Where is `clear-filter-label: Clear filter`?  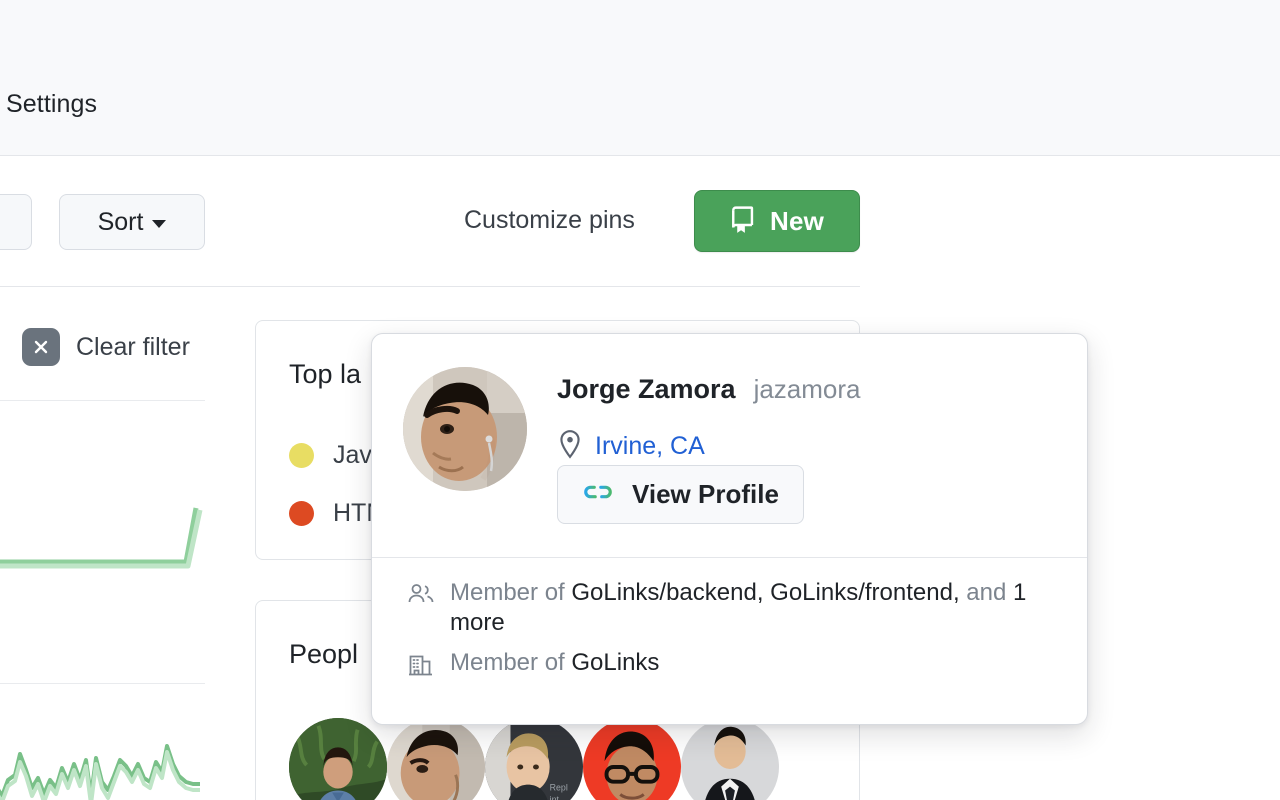 clear-filter-label: Clear filter is located at coordinates (133, 346).